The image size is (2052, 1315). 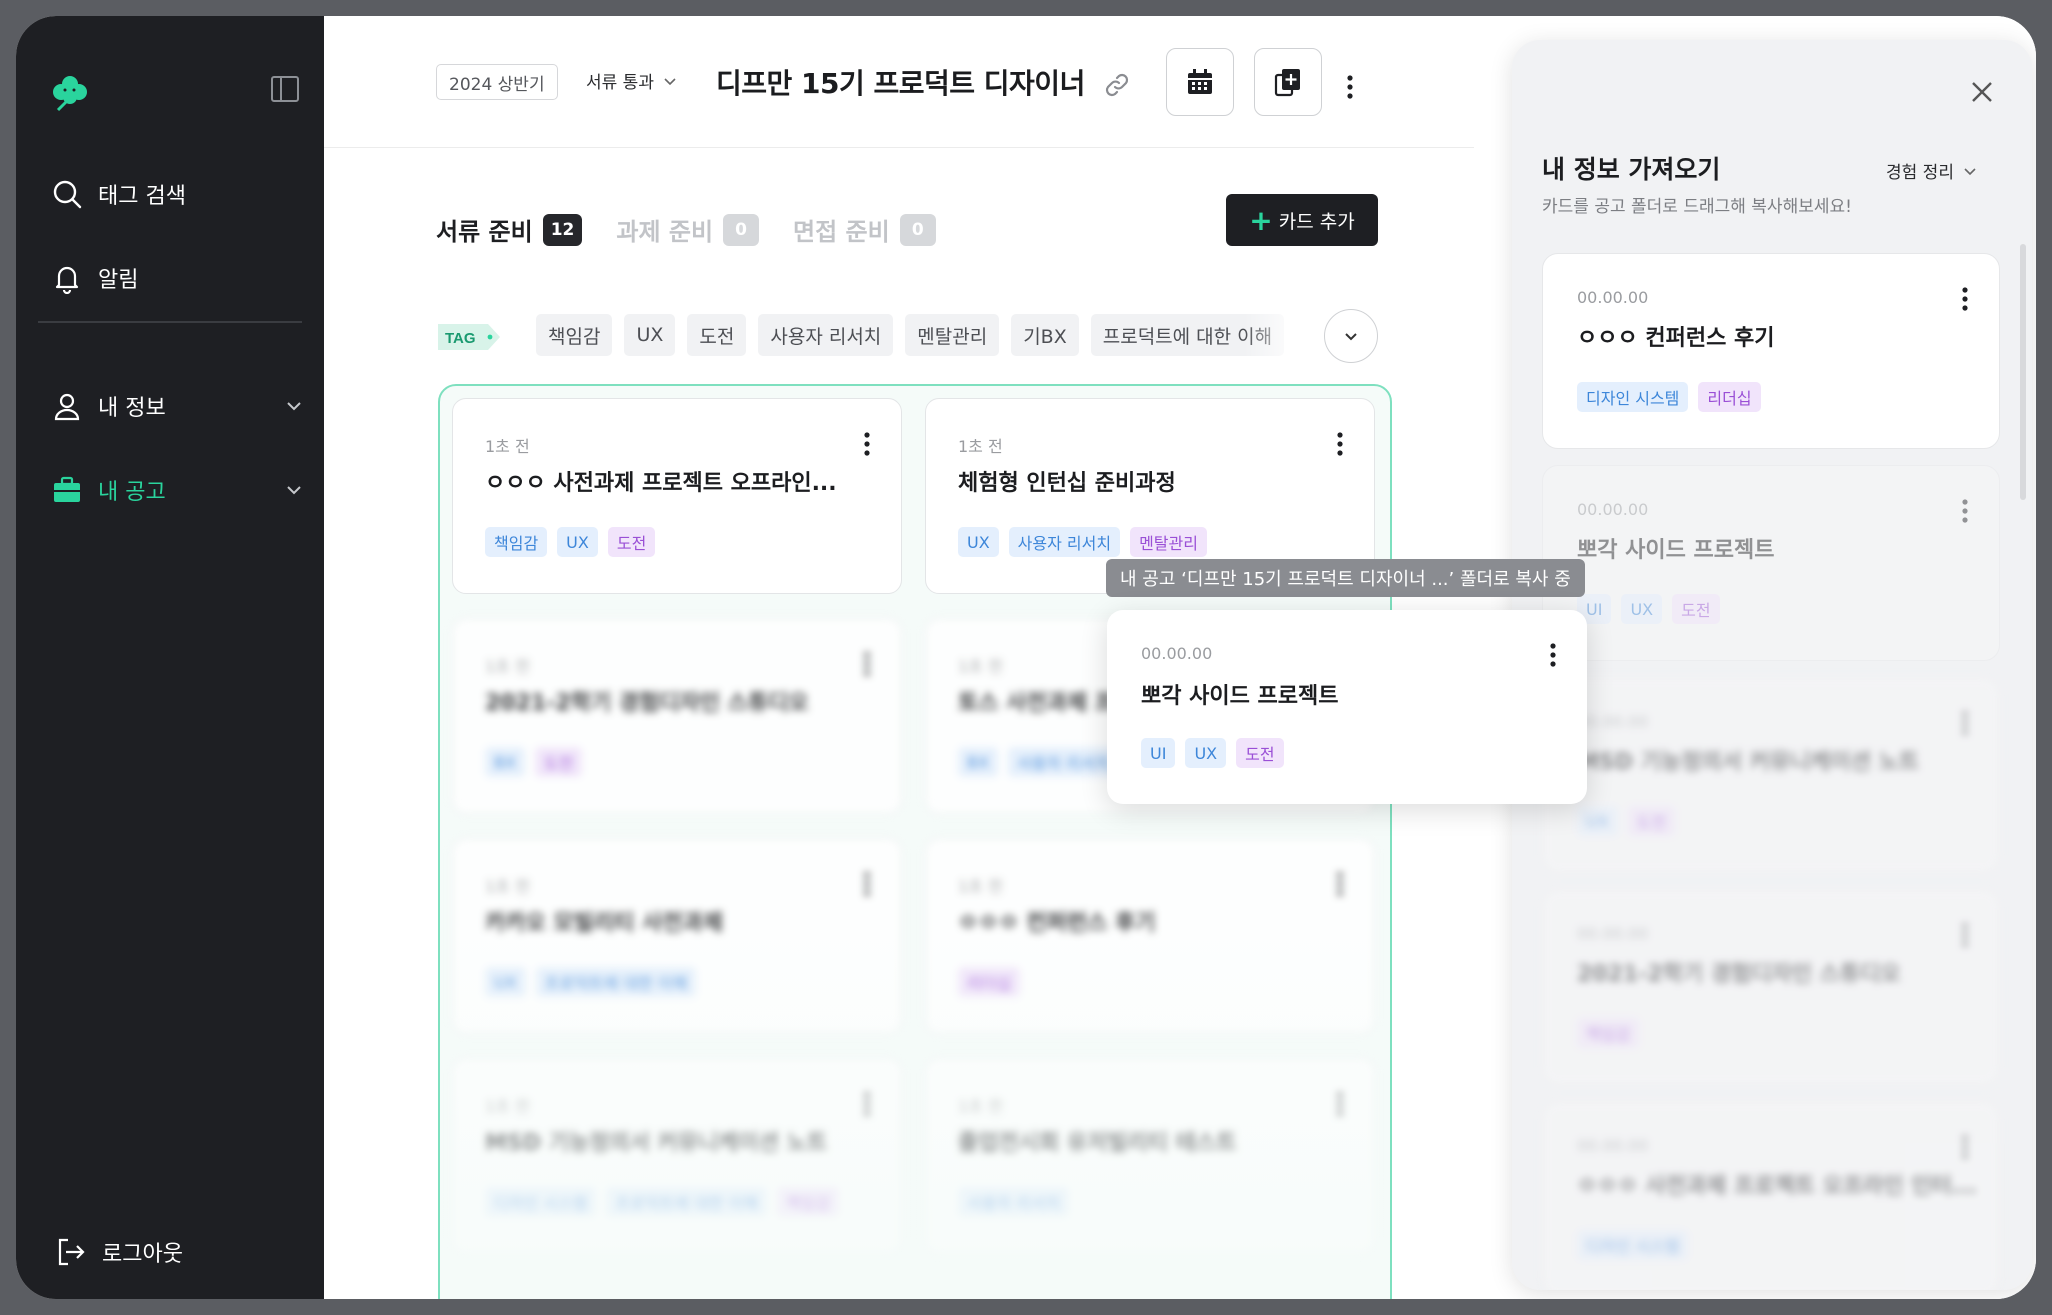 I want to click on tag-chip: 멘탈관리, so click(x=952, y=335).